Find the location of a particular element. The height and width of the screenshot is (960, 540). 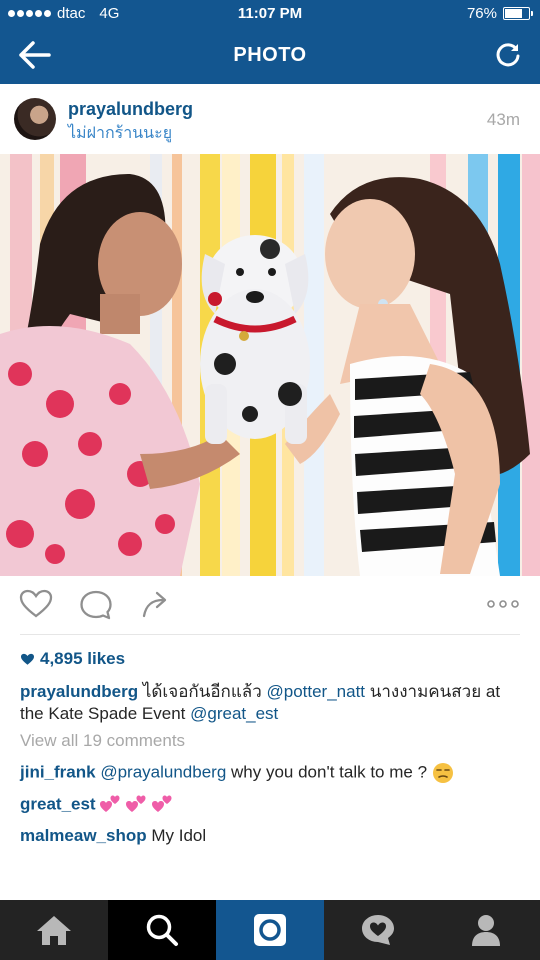

small-heart-icon is located at coordinates (27, 659).